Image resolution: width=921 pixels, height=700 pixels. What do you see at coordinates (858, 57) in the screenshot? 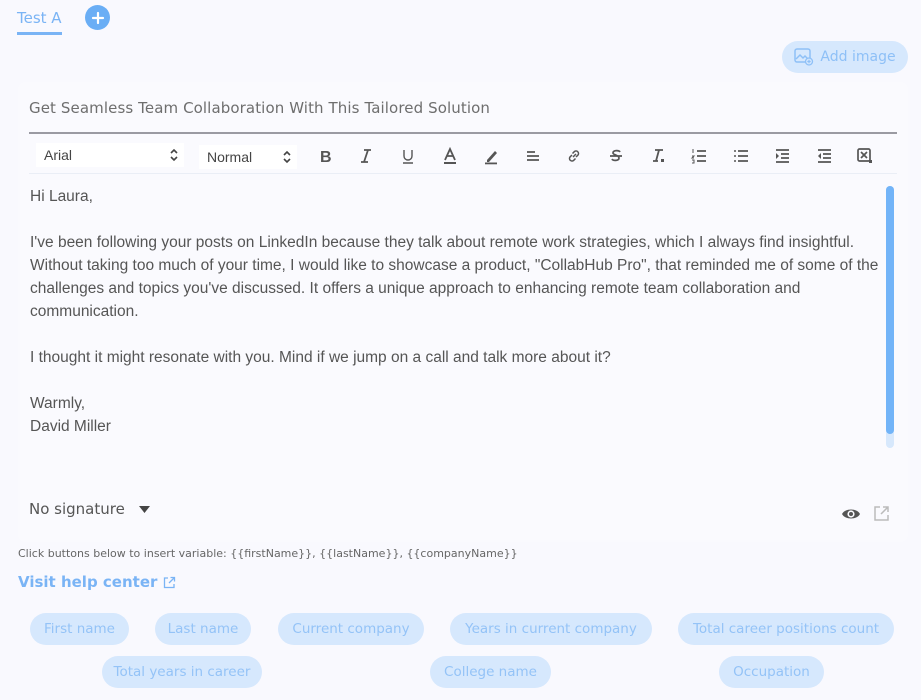
I see `add-image-label: Add image` at bounding box center [858, 57].